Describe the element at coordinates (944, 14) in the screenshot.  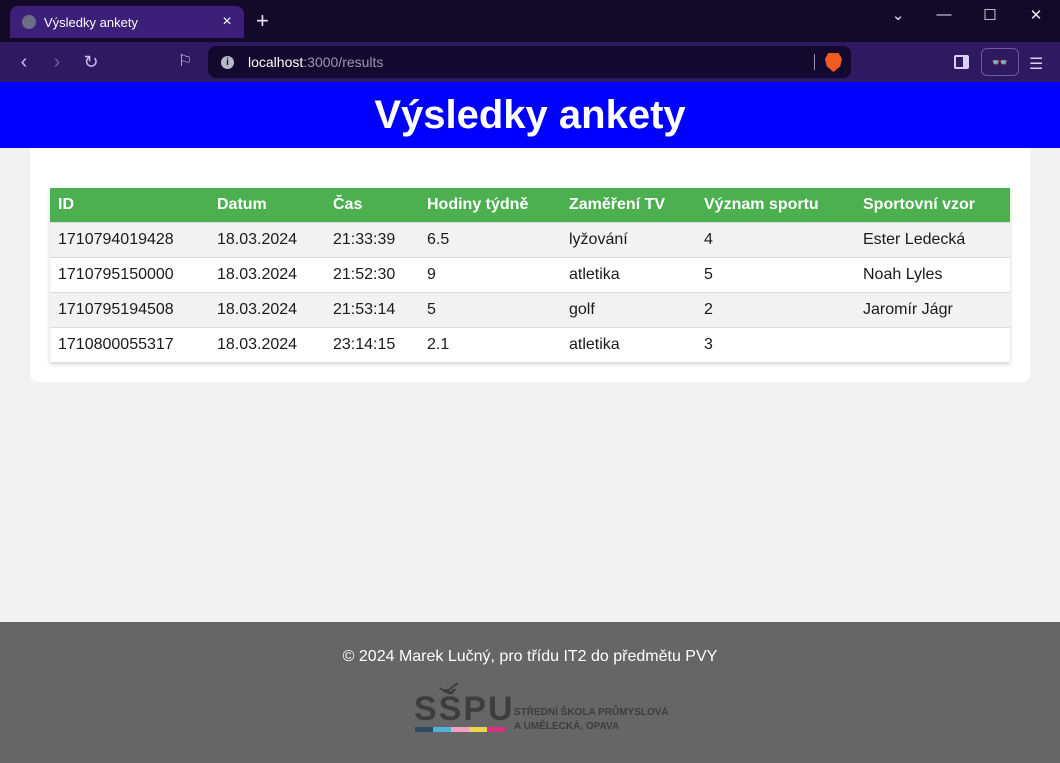
I see `minimize-button: —` at that location.